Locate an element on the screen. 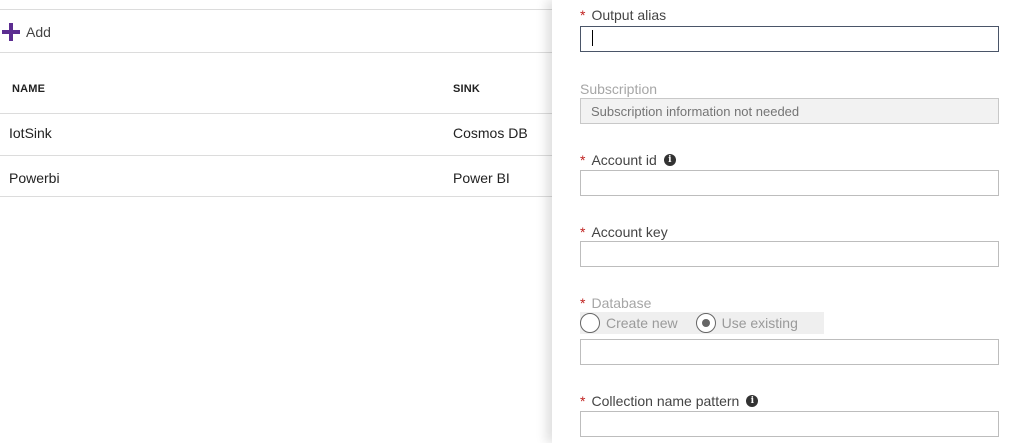 Image resolution: width=1024 pixels, height=443 pixels. row-name: IotSink is located at coordinates (30, 133).